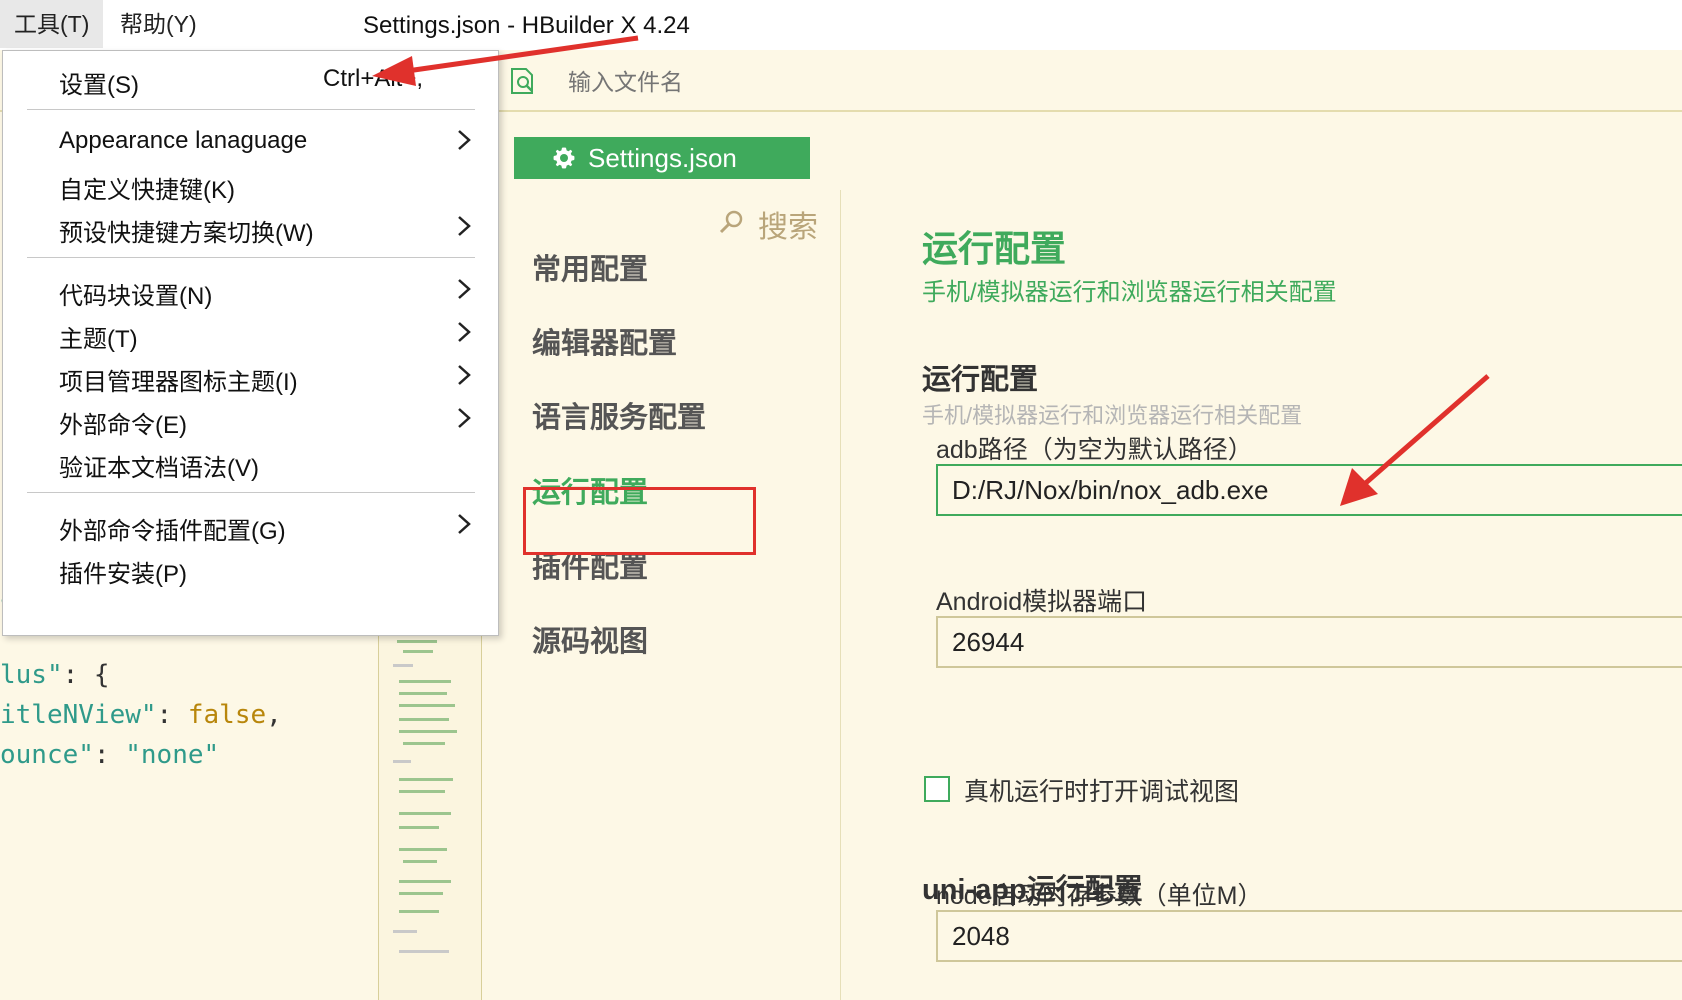 This screenshot has height=1000, width=1682. What do you see at coordinates (1309, 490) in the screenshot?
I see `adb-path-input` at bounding box center [1309, 490].